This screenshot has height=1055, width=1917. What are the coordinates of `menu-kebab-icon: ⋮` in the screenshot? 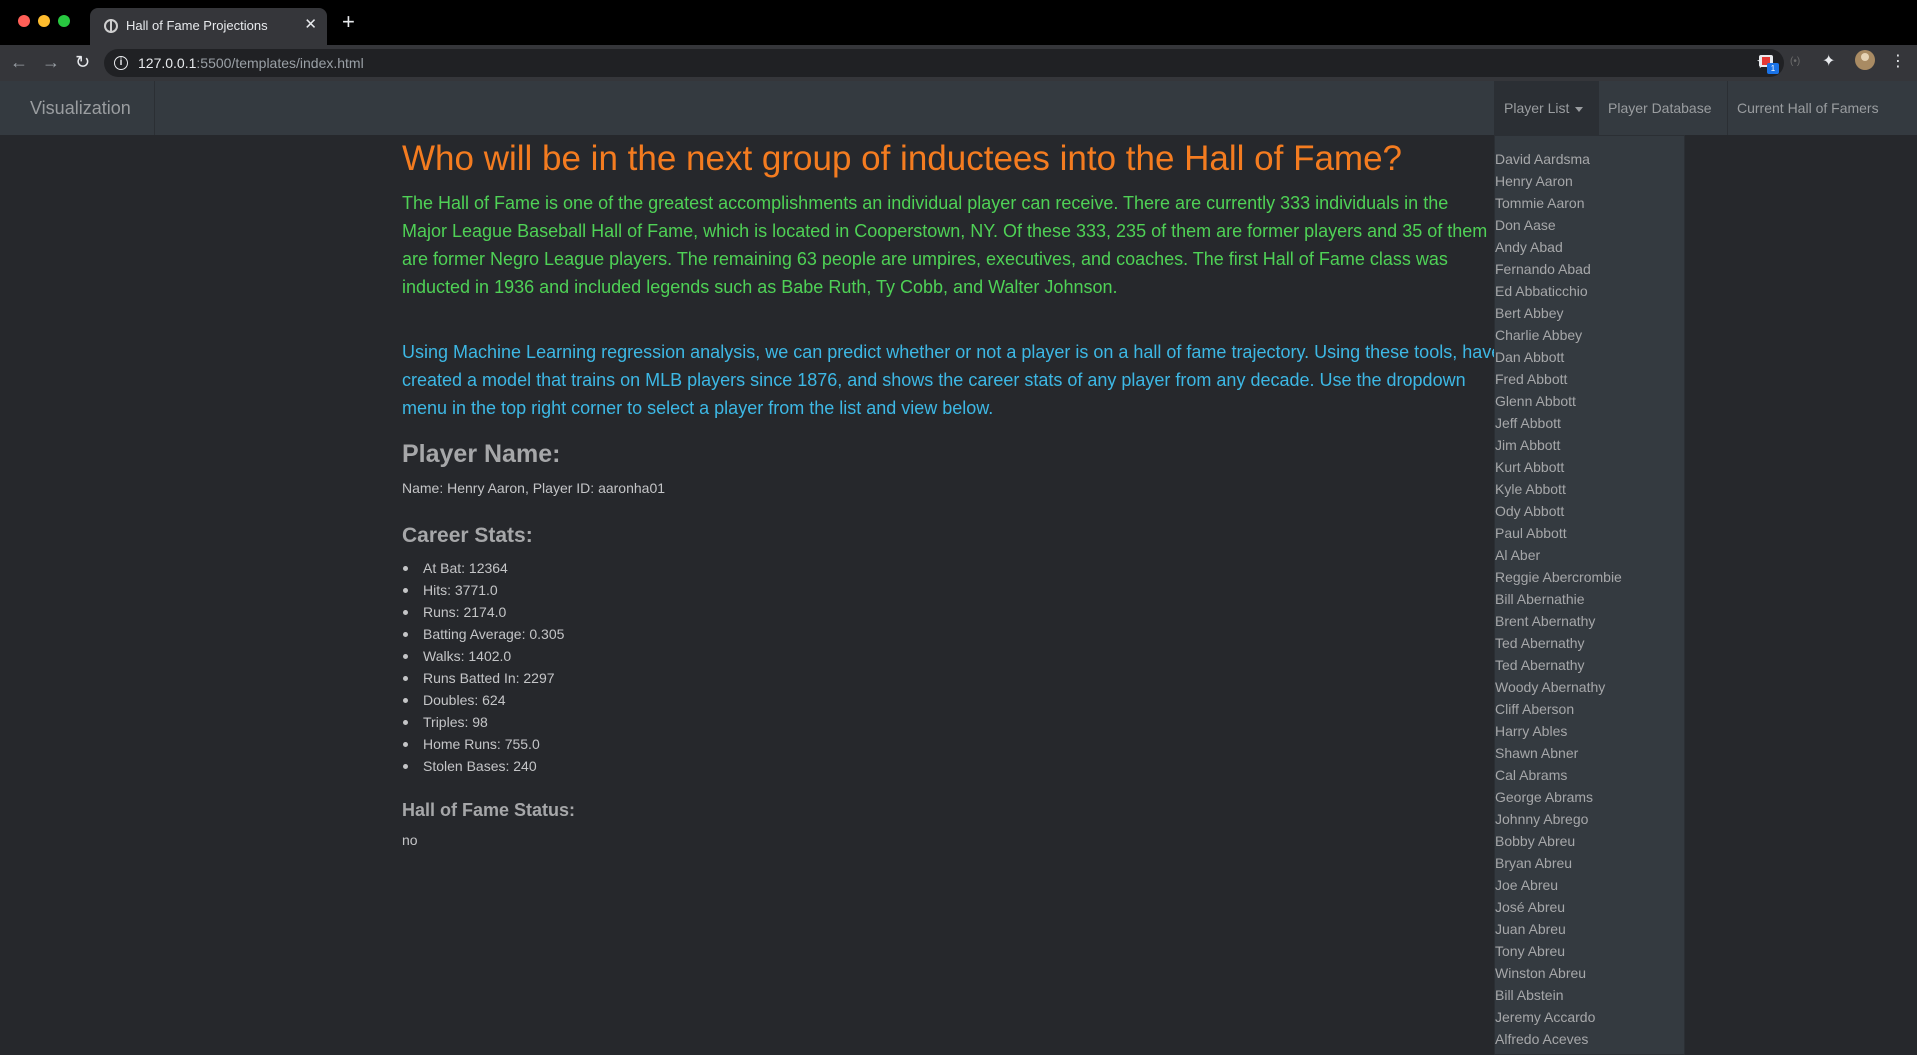 It's located at (1898, 61).